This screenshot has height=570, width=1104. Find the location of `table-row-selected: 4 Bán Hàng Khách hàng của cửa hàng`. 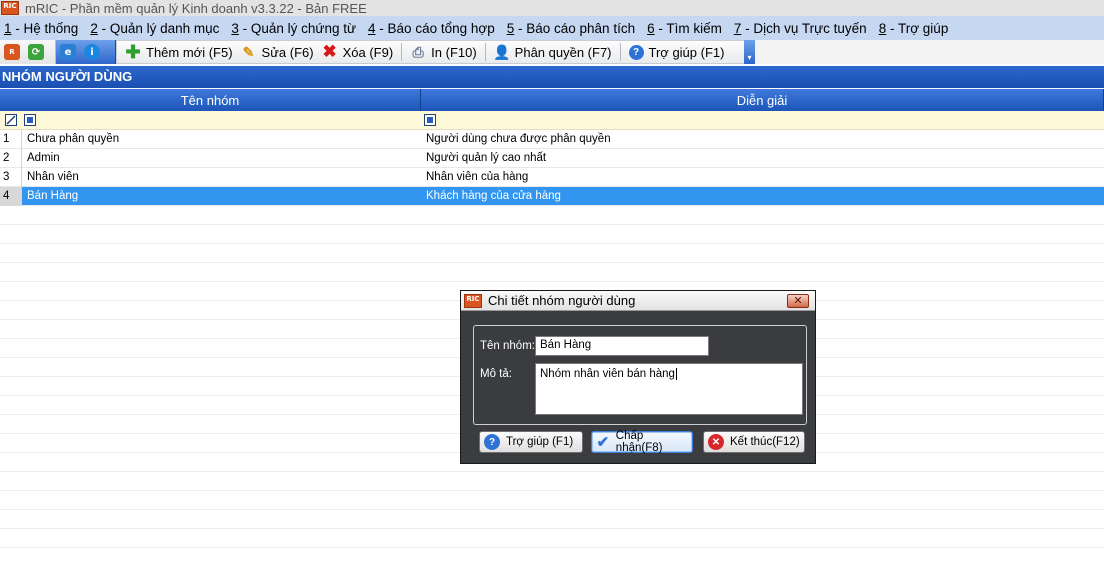

table-row-selected: 4 Bán Hàng Khách hàng của cửa hàng is located at coordinates (552, 196).